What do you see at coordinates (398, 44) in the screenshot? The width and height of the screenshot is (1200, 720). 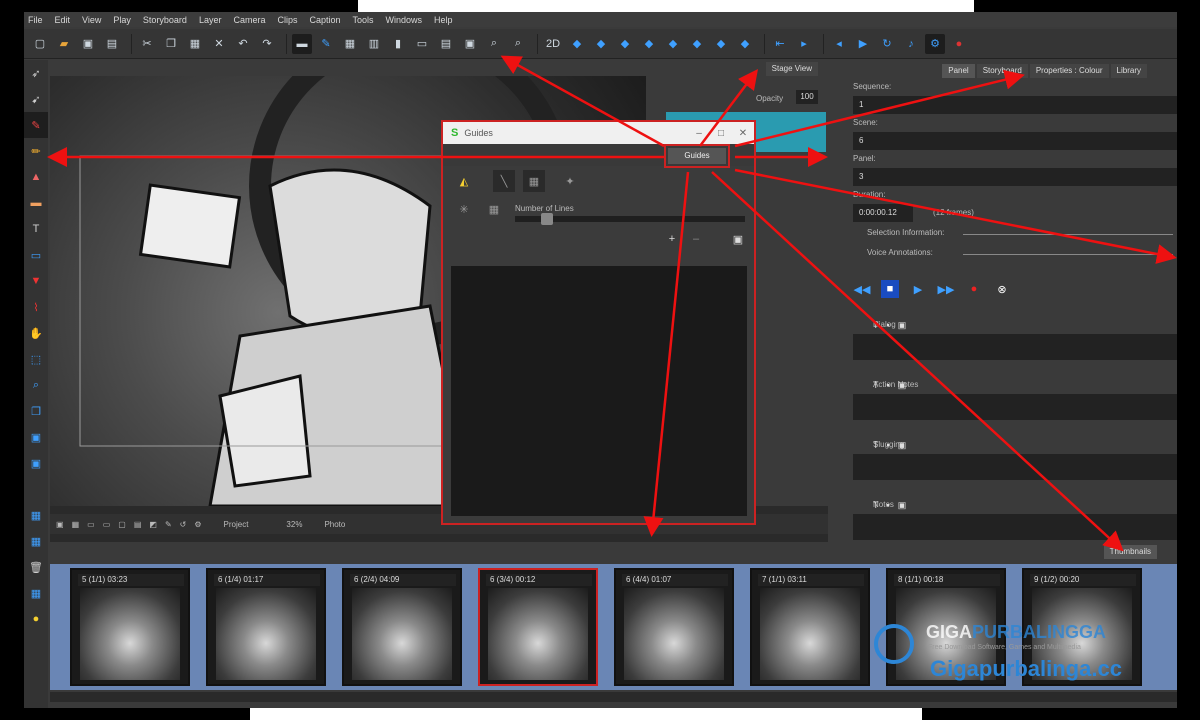 I see `layout2-icon: ▮` at bounding box center [398, 44].